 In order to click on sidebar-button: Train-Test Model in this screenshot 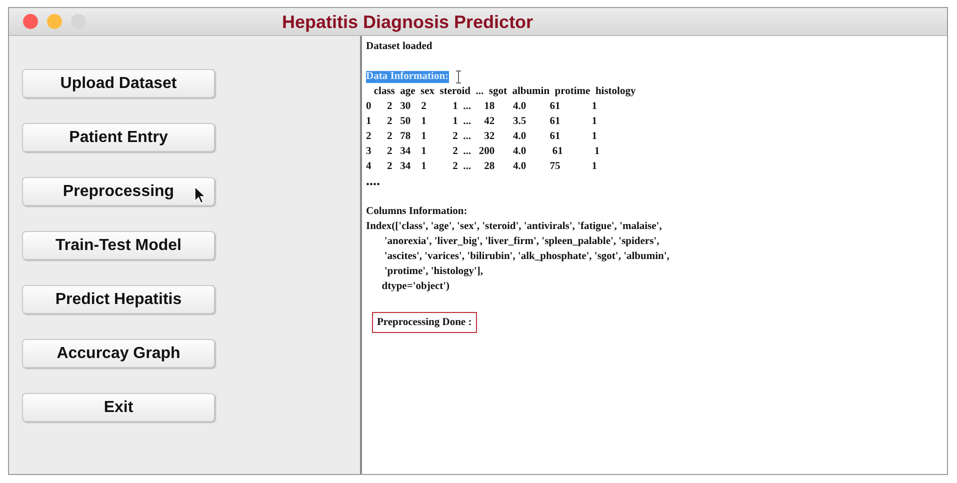, I will do `click(118, 245)`.